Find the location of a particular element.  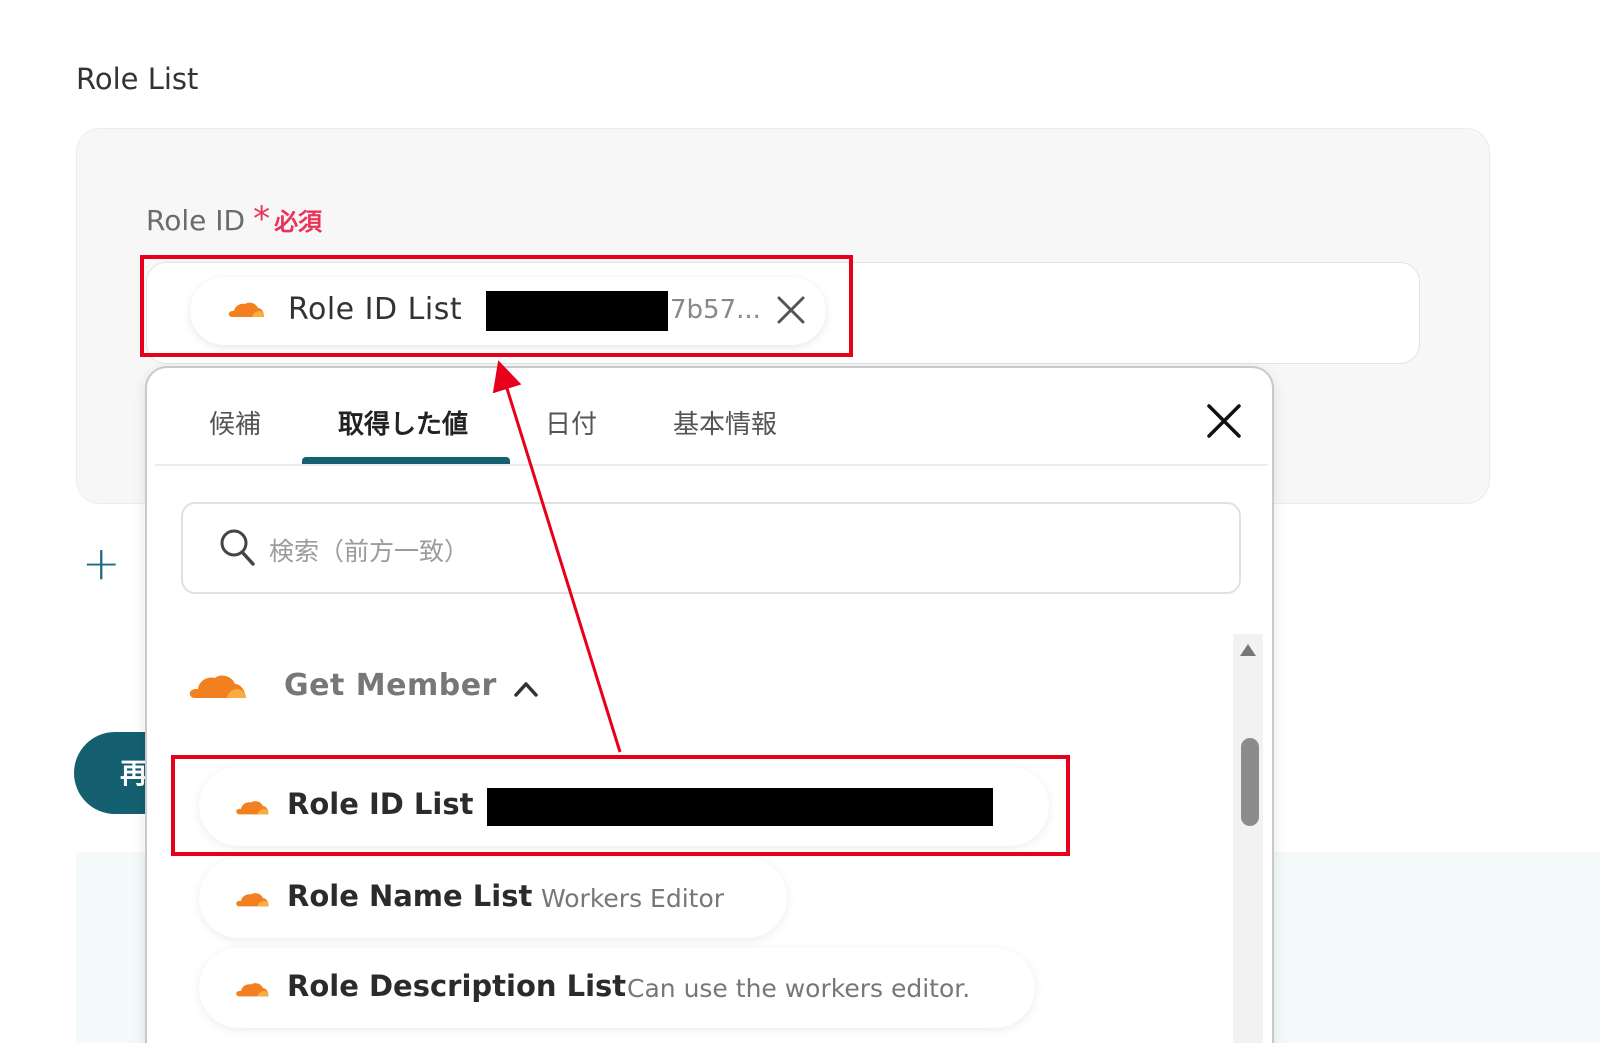

scrollbar is located at coordinates (1248, 838).